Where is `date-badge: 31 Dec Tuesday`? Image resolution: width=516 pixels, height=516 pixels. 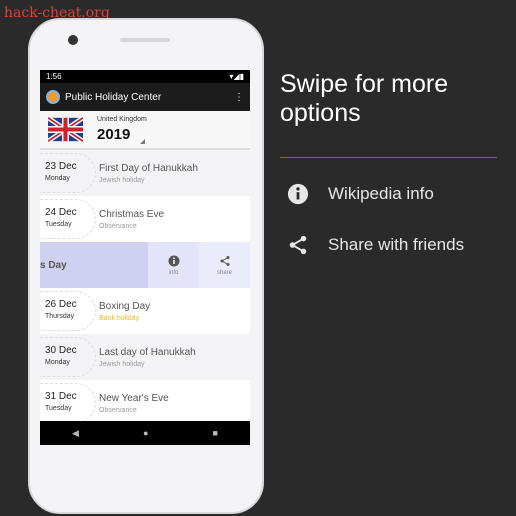 date-badge: 31 Dec Tuesday is located at coordinates (68, 403).